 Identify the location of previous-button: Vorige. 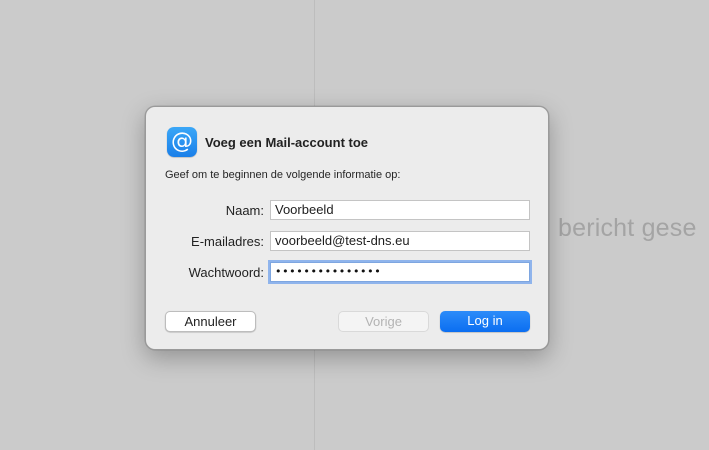
(383, 321).